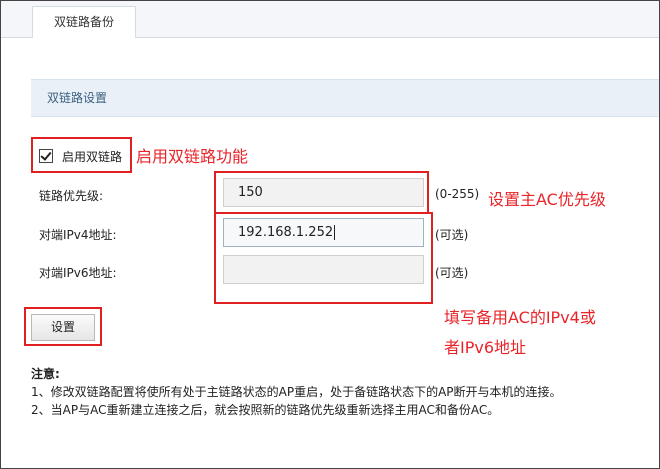 The height and width of the screenshot is (469, 660). What do you see at coordinates (323, 258) in the screenshot?
I see `annotation-box-peer` at bounding box center [323, 258].